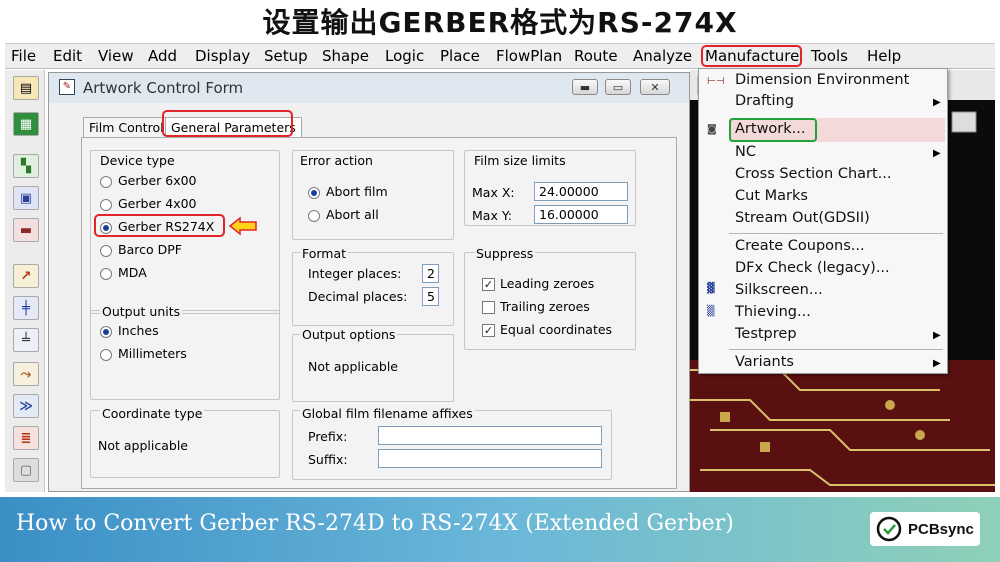 The image size is (1000, 562). I want to click on output-options-label: Output options, so click(349, 334).